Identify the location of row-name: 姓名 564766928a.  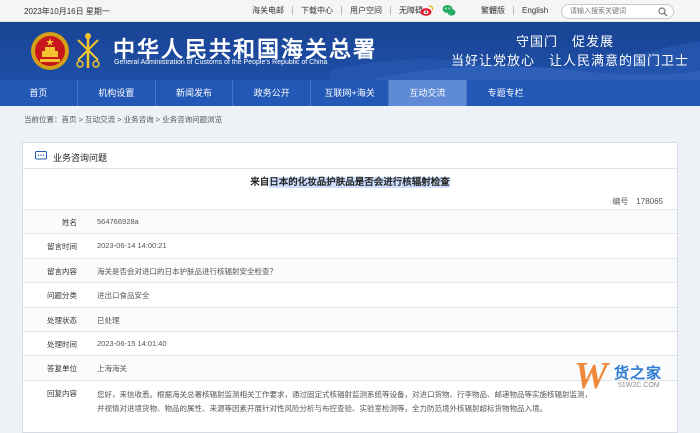
(350, 221).